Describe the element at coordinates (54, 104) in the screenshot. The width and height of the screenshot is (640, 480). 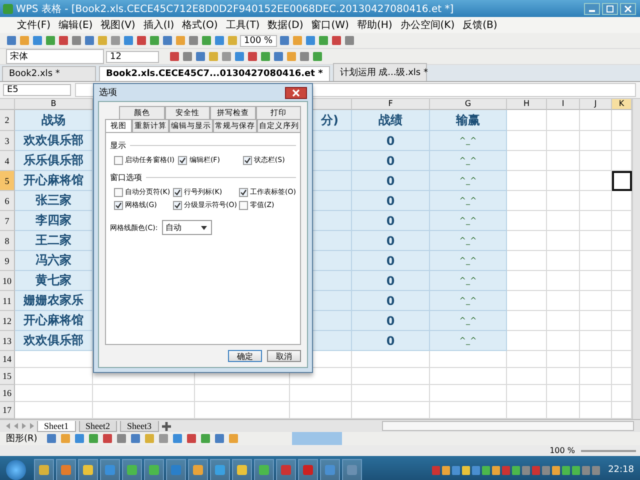
I see `column-header: B` at that location.